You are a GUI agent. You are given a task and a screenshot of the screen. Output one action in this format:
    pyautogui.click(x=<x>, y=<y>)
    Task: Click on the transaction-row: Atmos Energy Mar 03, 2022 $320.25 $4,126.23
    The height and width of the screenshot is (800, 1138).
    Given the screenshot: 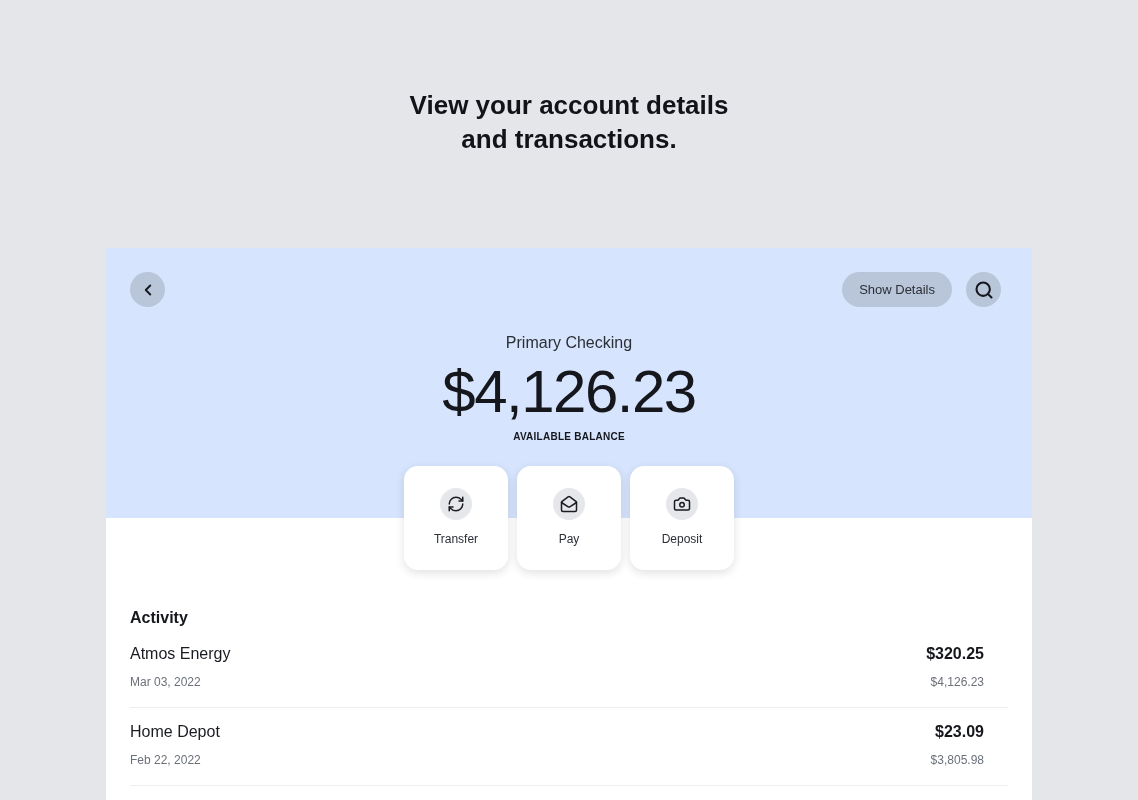 What is the action you would take?
    pyautogui.click(x=569, y=670)
    